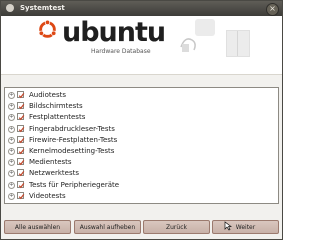 The width and height of the screenshot is (320, 240). What do you see at coordinates (47, 29) in the screenshot?
I see `ubuntu-logo-icon` at bounding box center [47, 29].